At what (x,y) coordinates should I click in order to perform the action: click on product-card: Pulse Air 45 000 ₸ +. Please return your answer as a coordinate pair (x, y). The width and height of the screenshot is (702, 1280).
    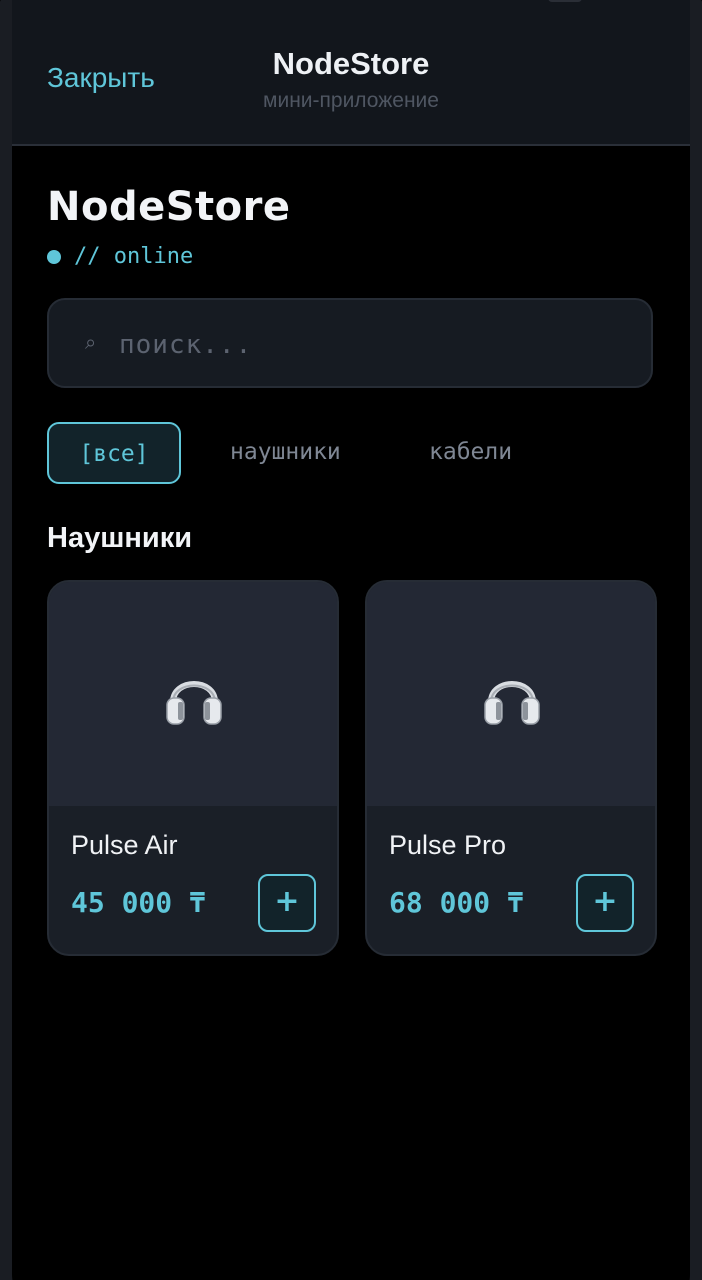
    Looking at the image, I should click on (193, 768).